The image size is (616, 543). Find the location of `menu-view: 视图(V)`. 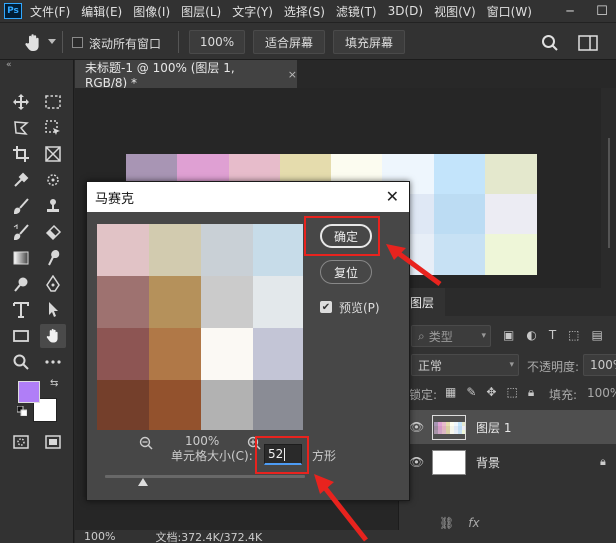

menu-view: 视图(V) is located at coordinates (455, 11).